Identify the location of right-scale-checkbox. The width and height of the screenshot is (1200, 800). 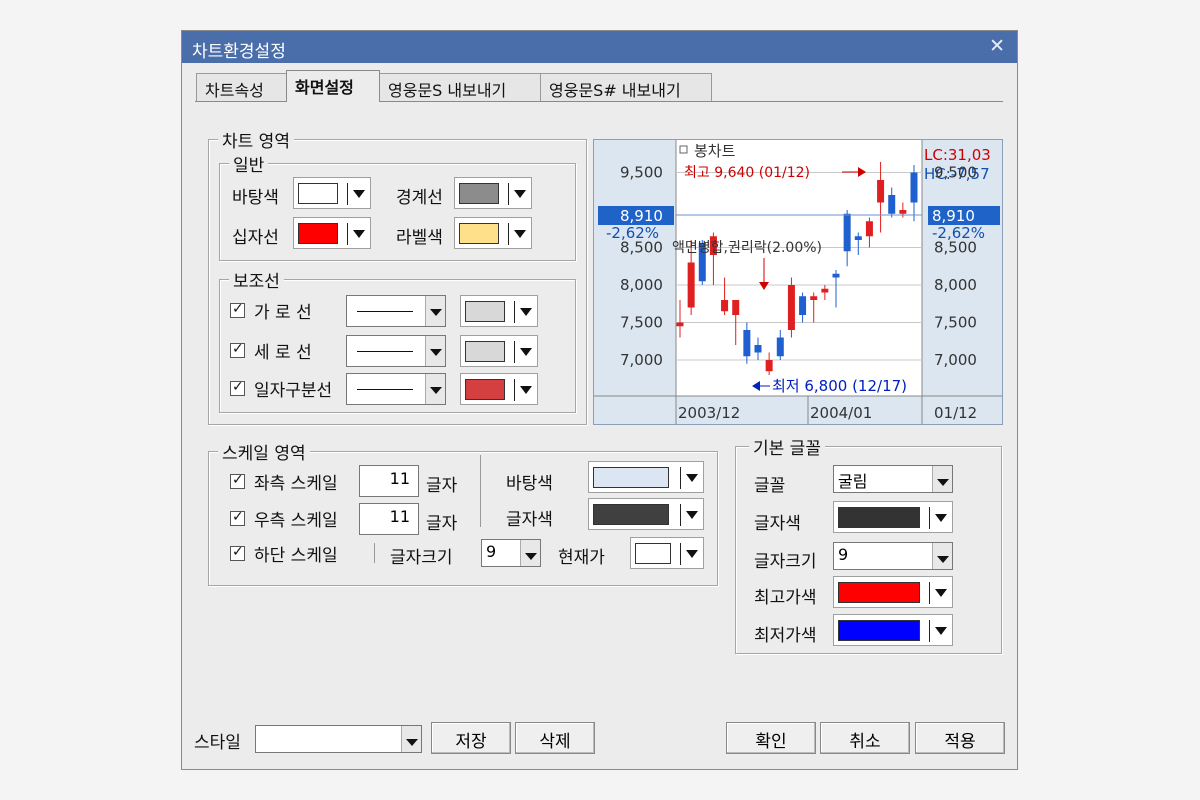
(237, 517).